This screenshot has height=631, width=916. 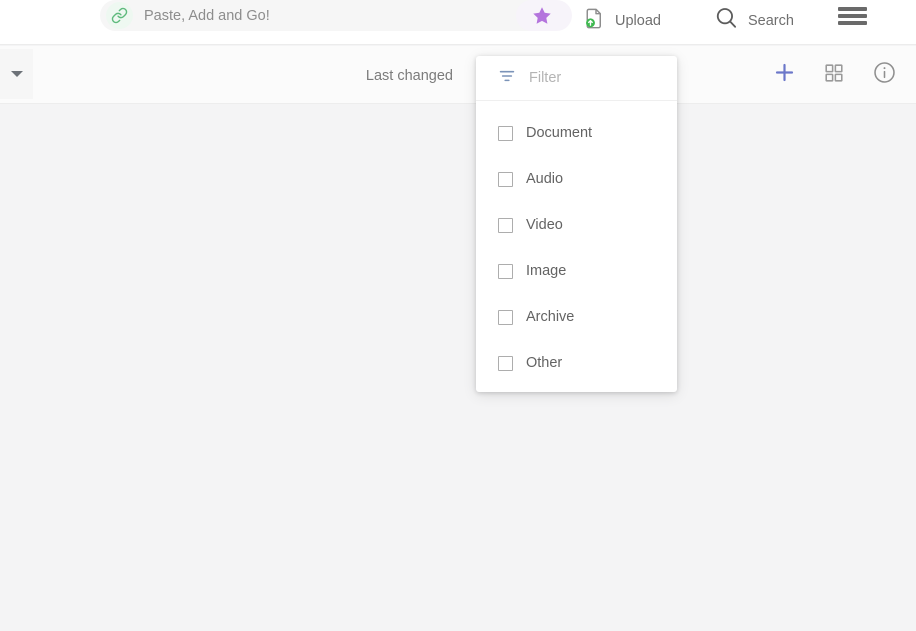 I want to click on filter-option-archive: Archive, so click(x=576, y=317).